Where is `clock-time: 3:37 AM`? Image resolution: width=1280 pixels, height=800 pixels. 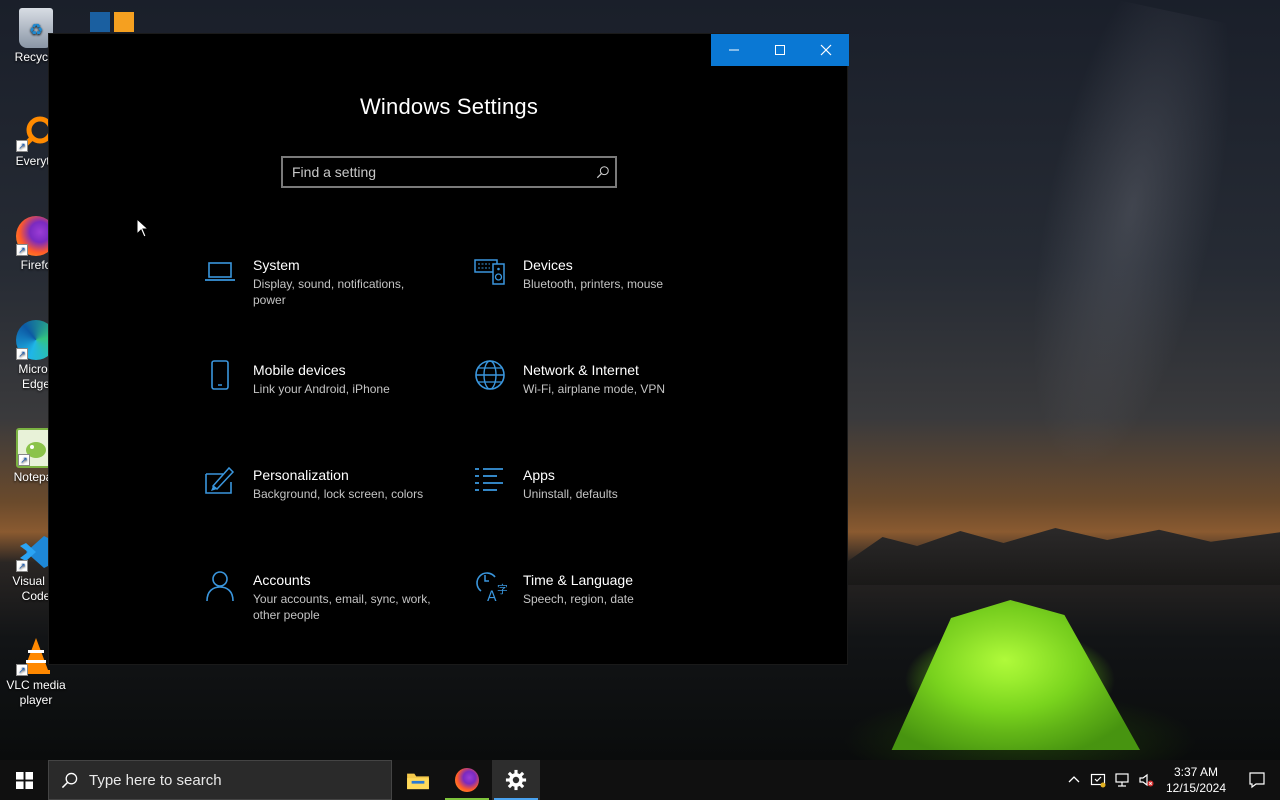 clock-time: 3:37 AM is located at coordinates (1196, 772).